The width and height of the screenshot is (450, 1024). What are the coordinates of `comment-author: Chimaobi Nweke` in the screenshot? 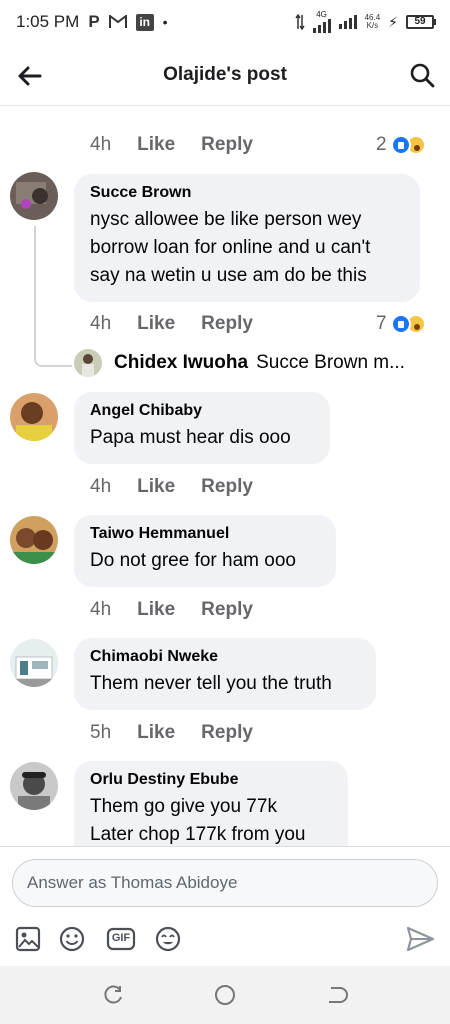 It's located at (225, 657).